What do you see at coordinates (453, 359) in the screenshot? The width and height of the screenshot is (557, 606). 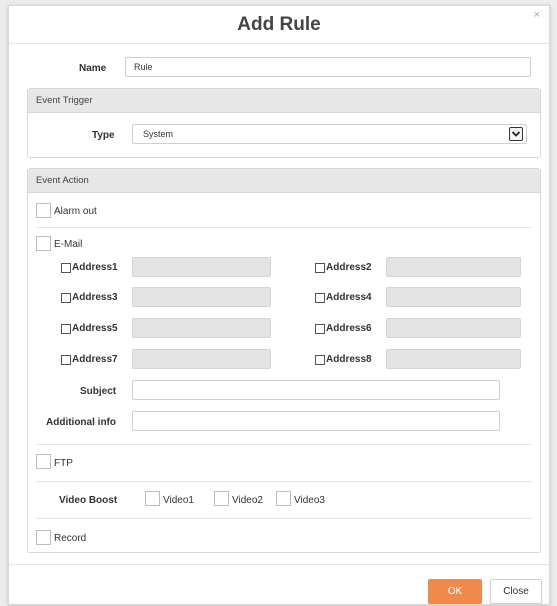 I see `address8-input` at bounding box center [453, 359].